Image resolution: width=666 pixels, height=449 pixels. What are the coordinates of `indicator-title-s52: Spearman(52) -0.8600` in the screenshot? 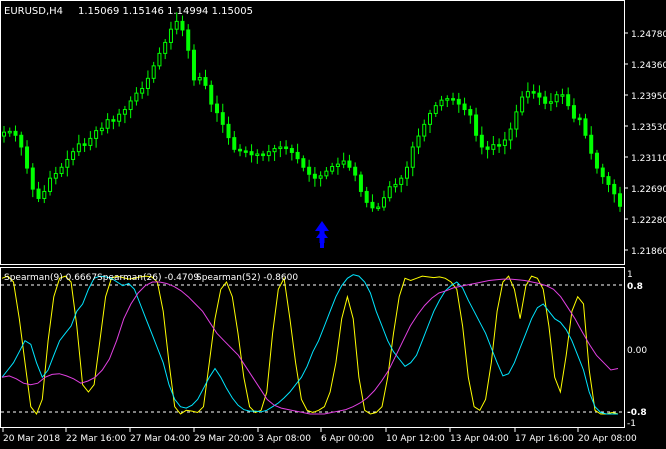 It's located at (247, 278).